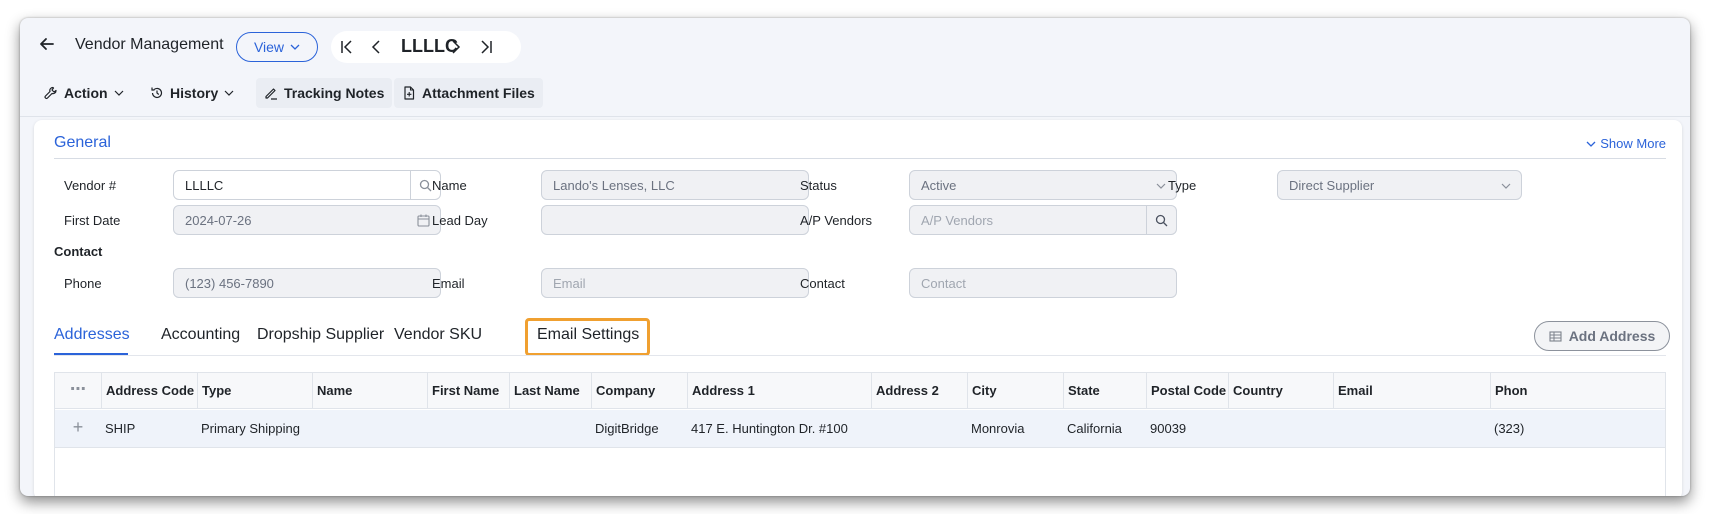  Describe the element at coordinates (1043, 220) in the screenshot. I see `ap-vendors-field: A/P Vendors` at that location.